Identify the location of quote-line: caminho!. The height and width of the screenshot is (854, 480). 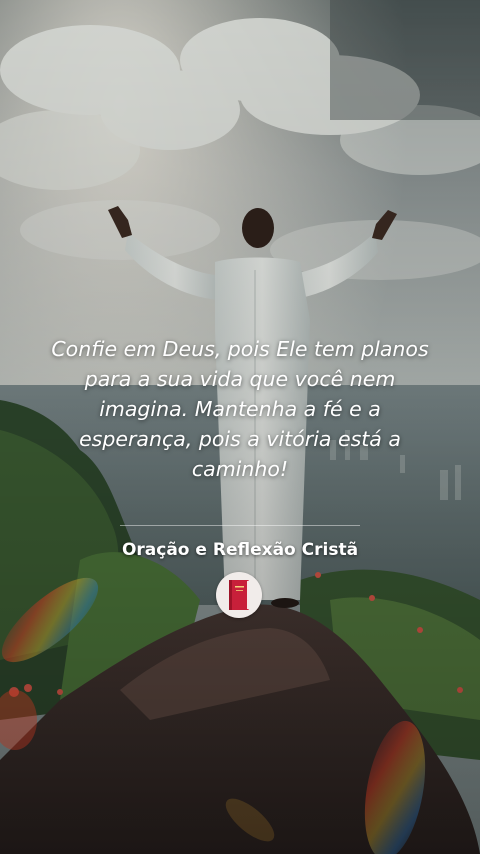
(240, 469).